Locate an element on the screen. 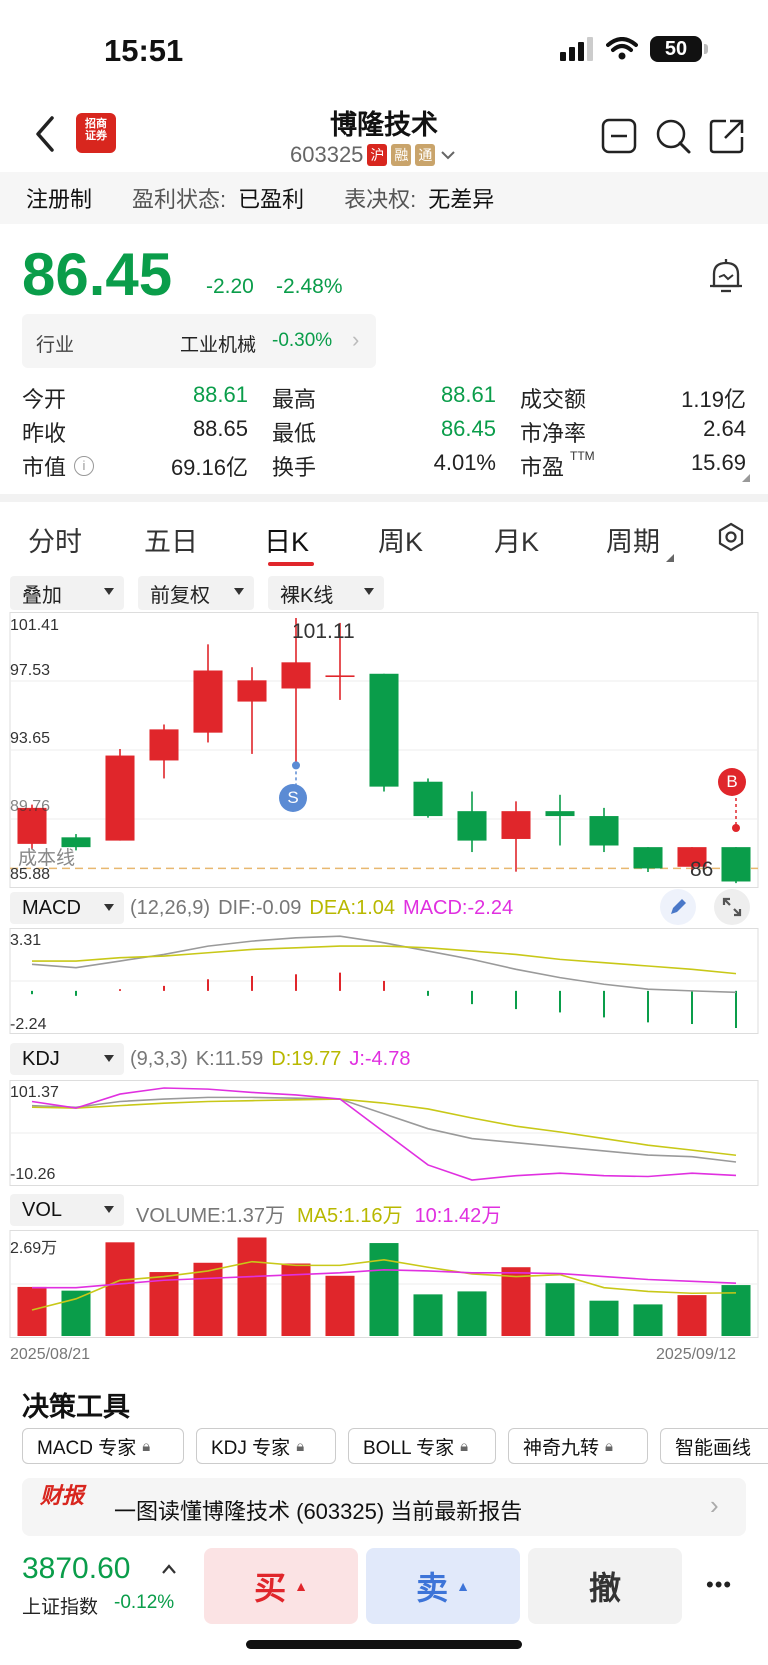 The height and width of the screenshot is (1665, 768). macd-dea-line is located at coordinates (384, 960).